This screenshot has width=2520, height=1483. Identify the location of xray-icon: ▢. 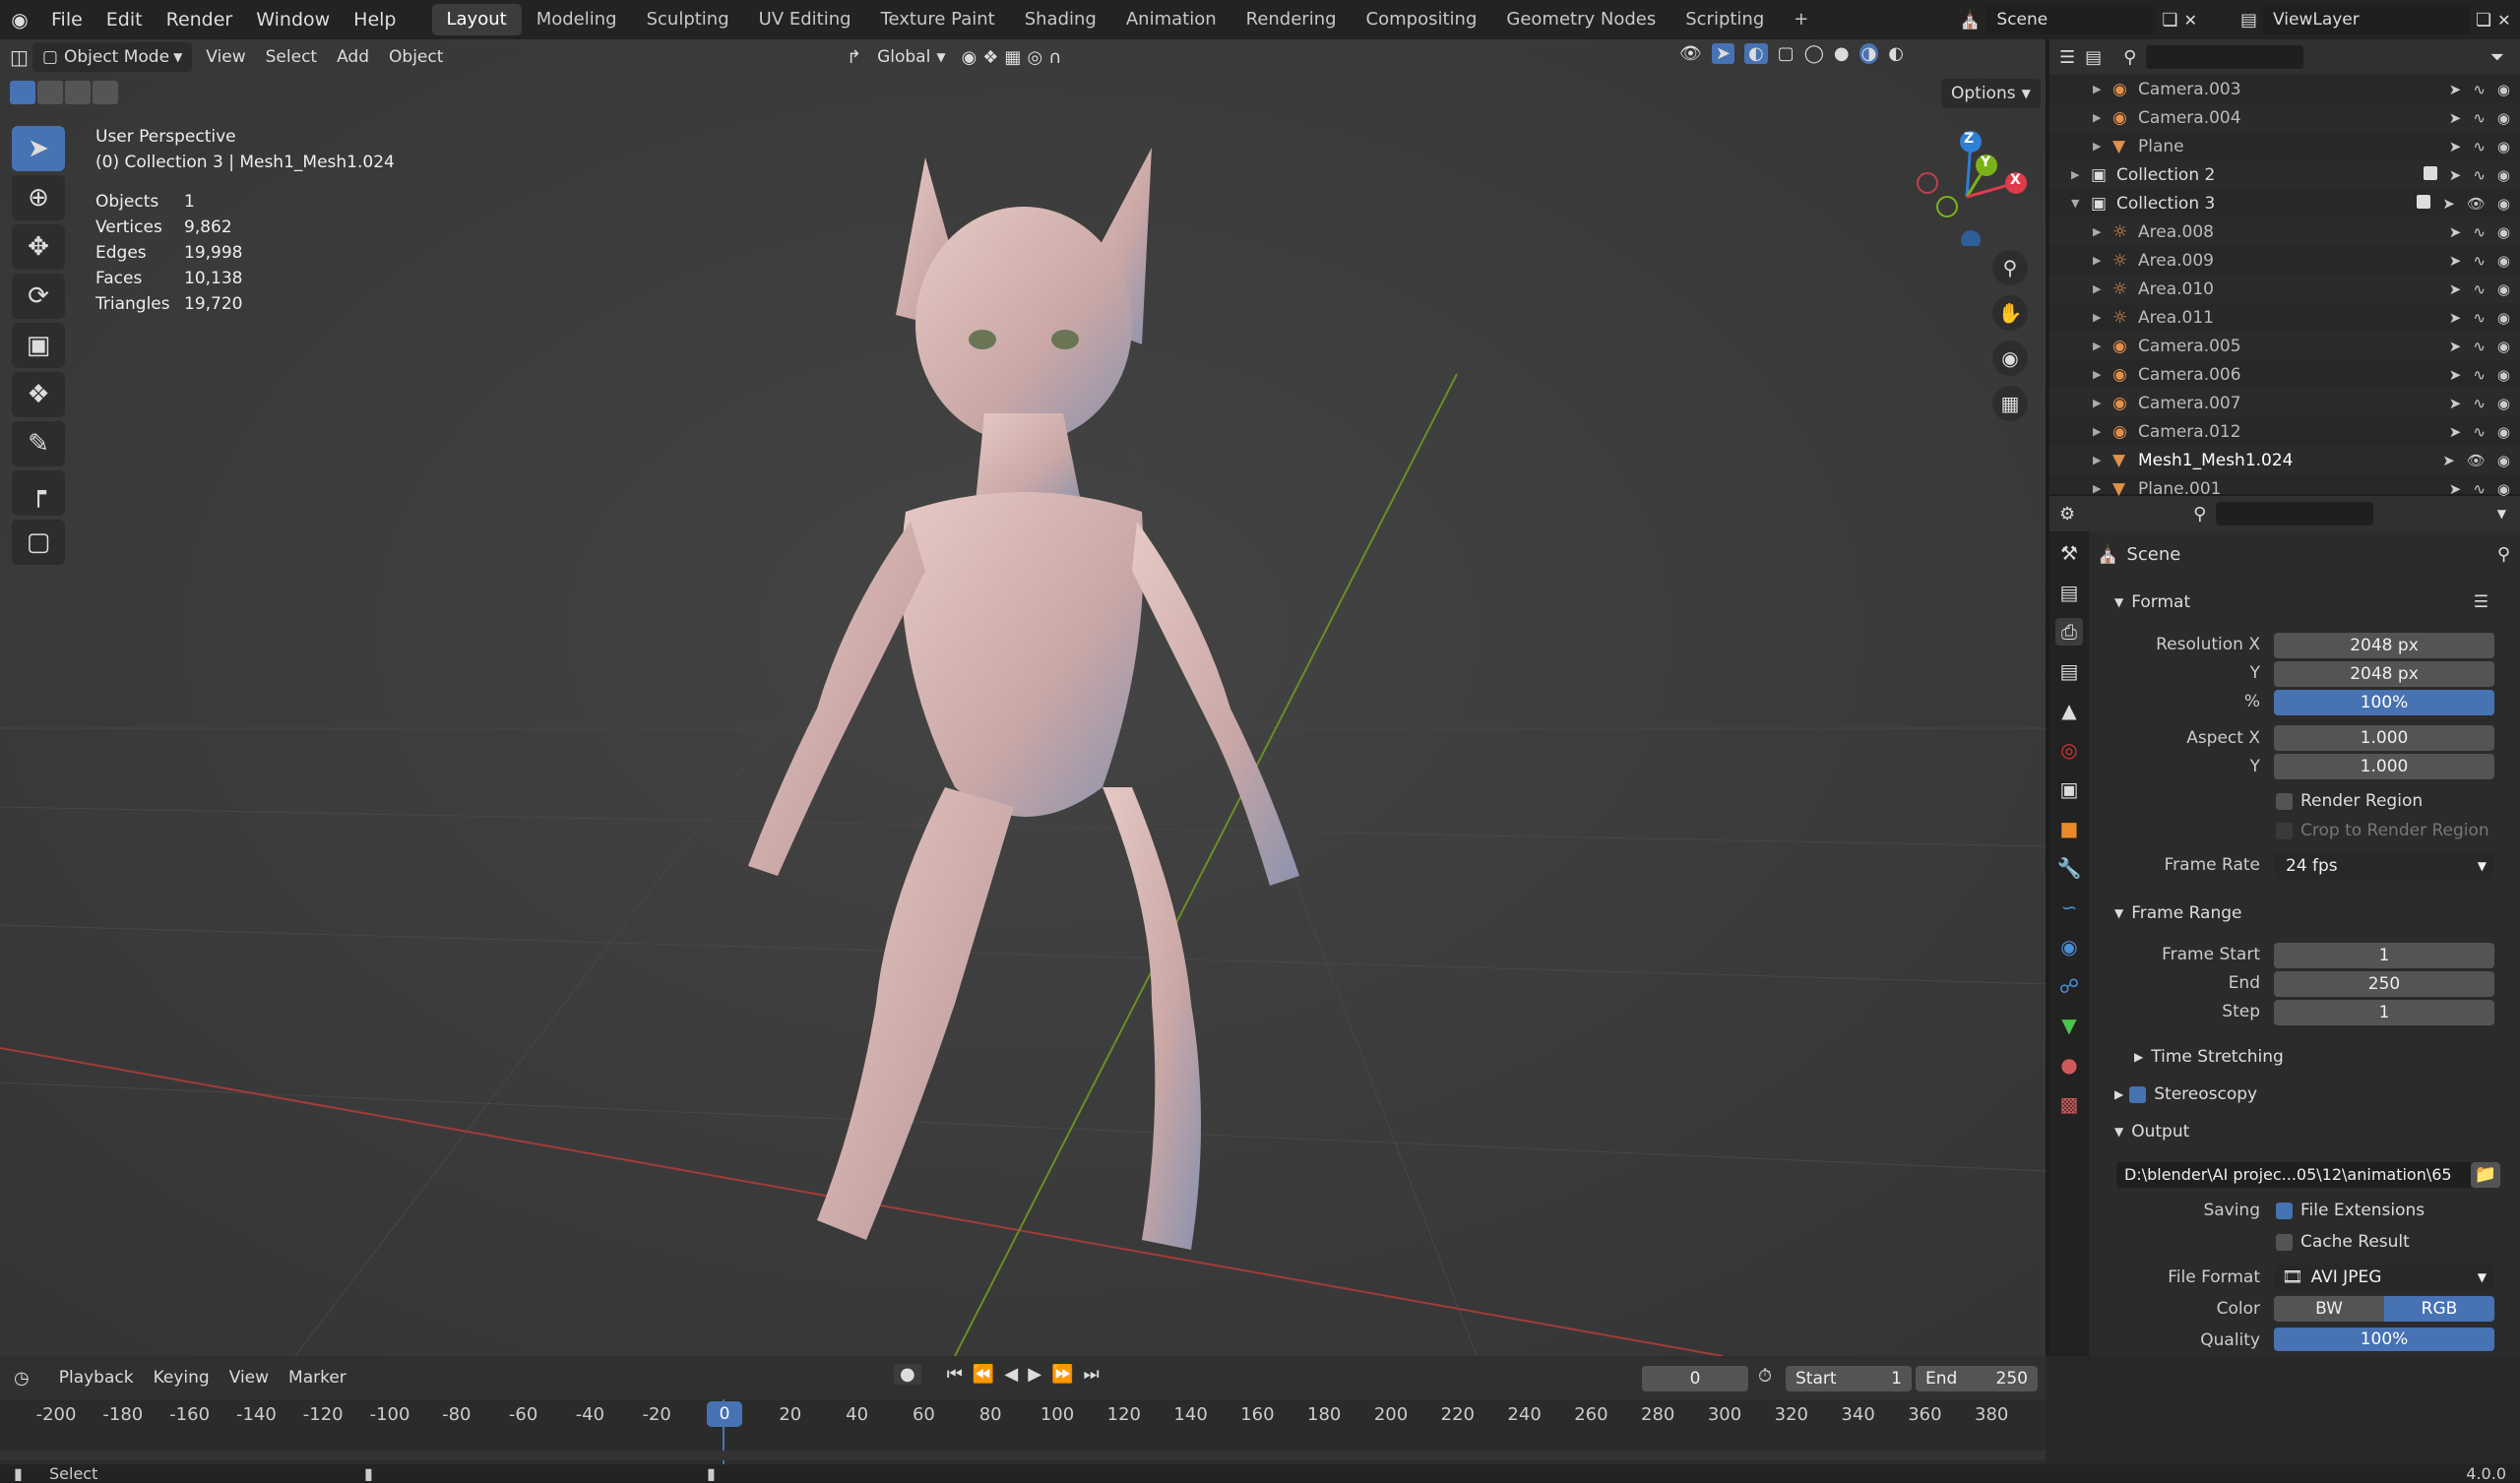
(1786, 53).